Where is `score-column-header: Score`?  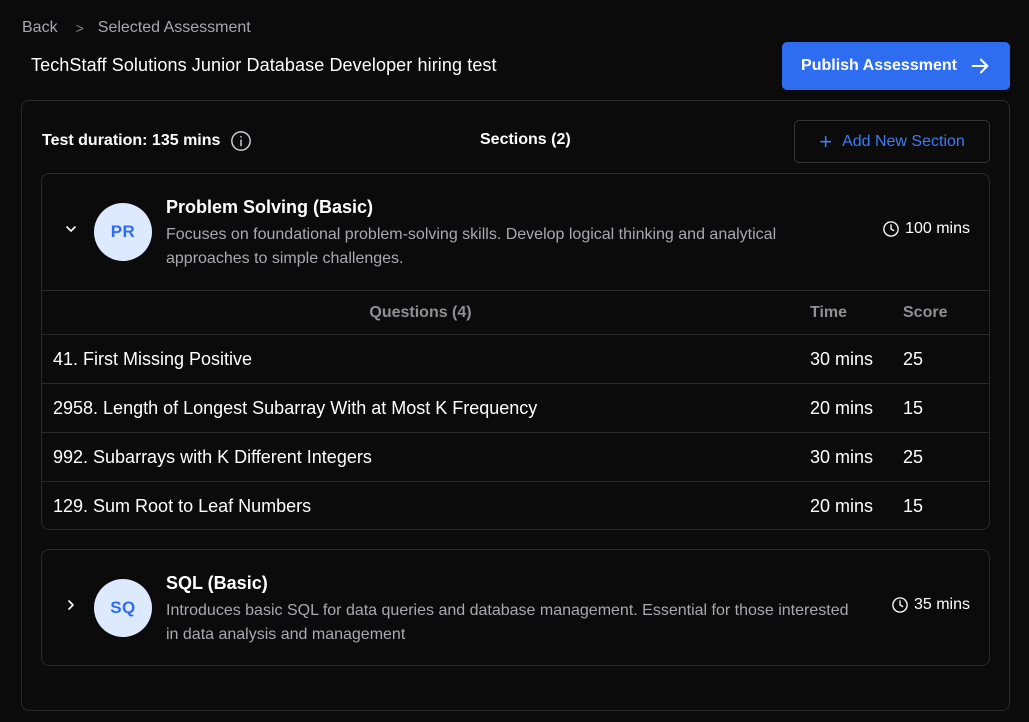 score-column-header: Score is located at coordinates (941, 312).